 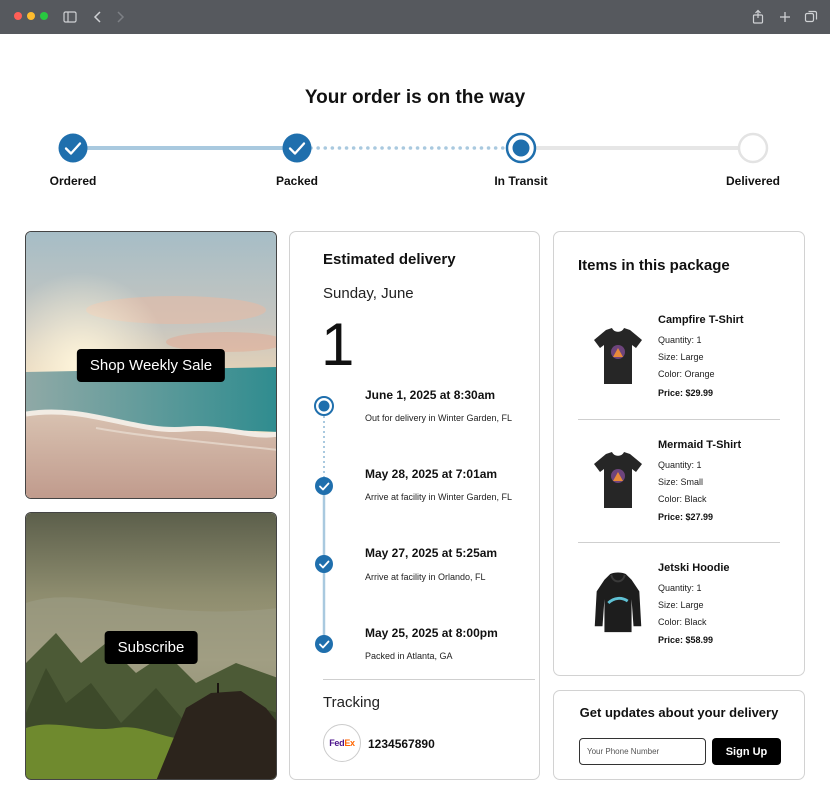 I want to click on step-ordered-done-icon, so click(x=73, y=148).